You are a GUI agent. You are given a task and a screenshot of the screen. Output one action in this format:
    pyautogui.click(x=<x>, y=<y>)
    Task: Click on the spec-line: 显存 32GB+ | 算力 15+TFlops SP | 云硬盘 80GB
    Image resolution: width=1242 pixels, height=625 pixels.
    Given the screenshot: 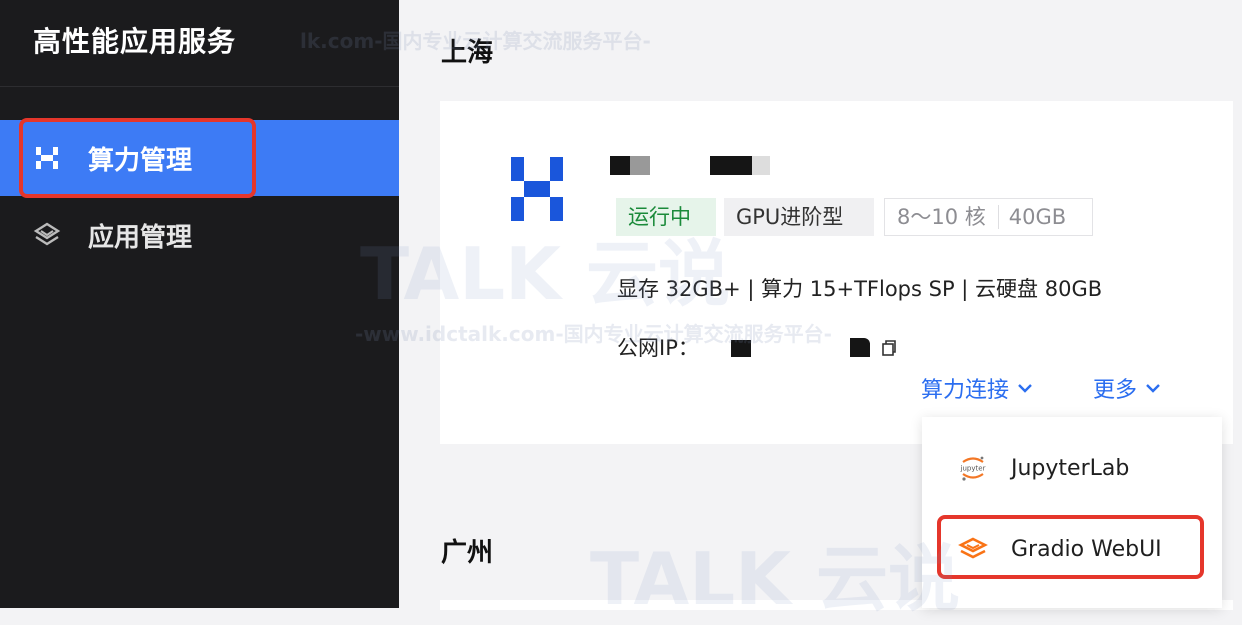 What is the action you would take?
    pyautogui.click(x=860, y=289)
    